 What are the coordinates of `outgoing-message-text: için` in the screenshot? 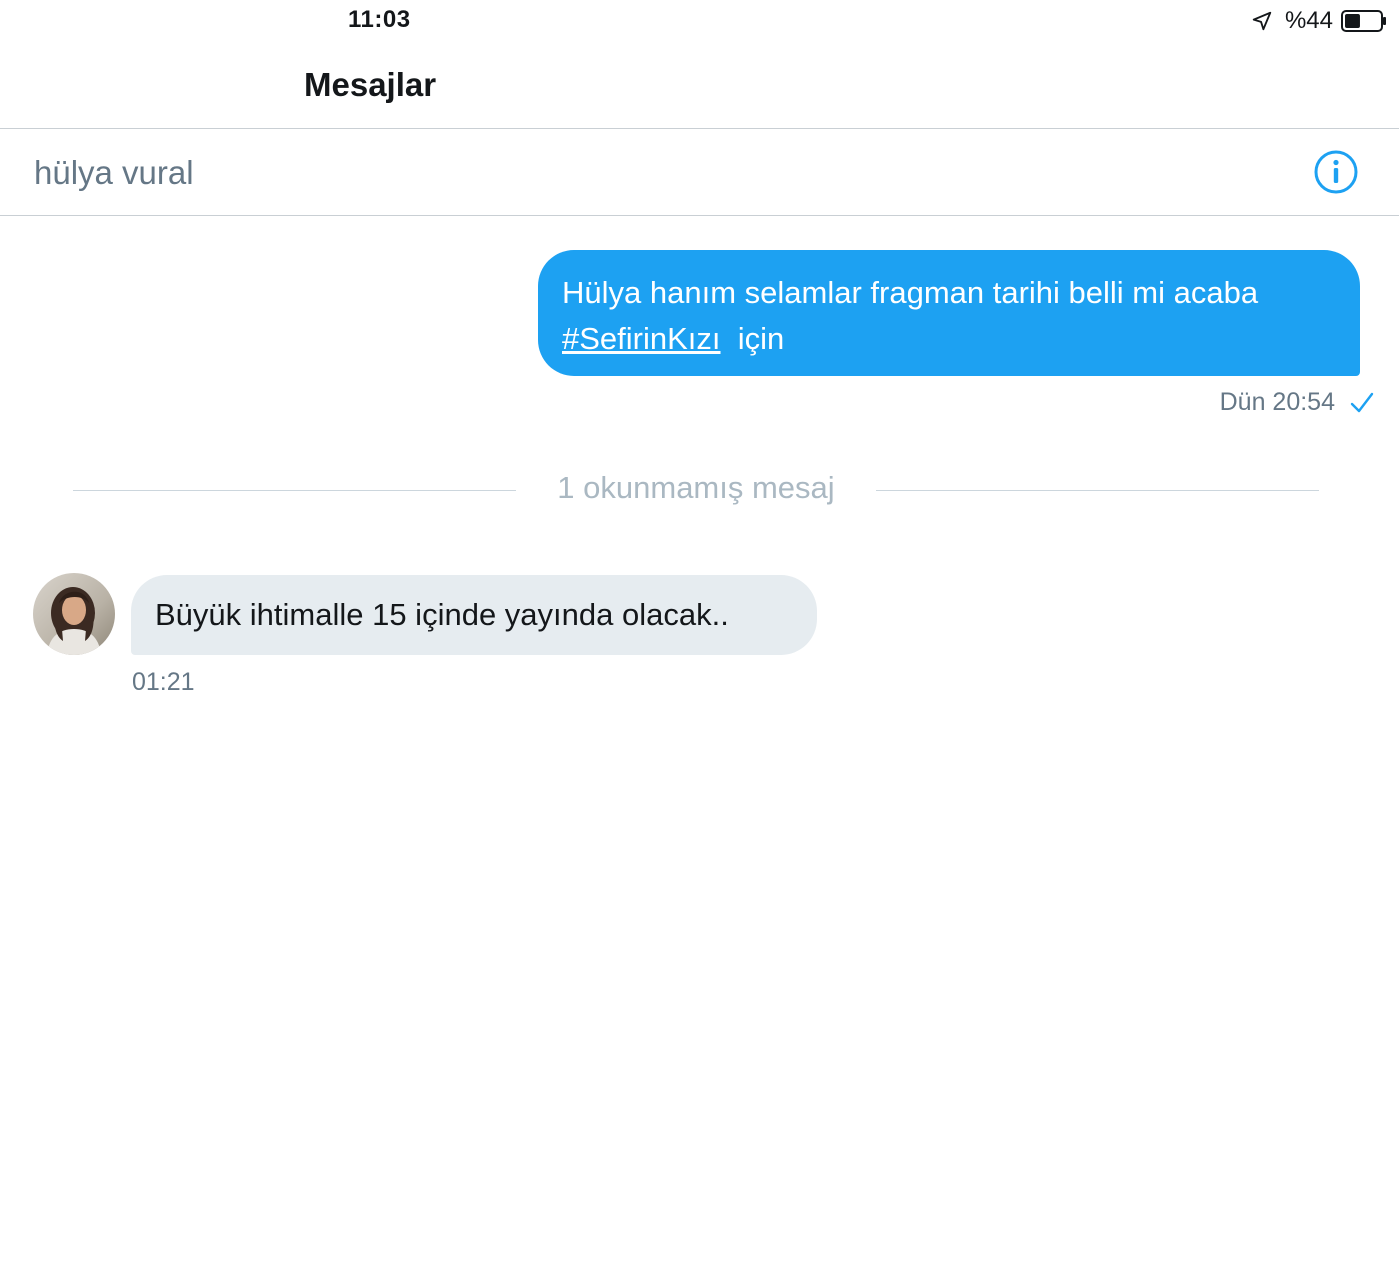 It's located at (761, 338).